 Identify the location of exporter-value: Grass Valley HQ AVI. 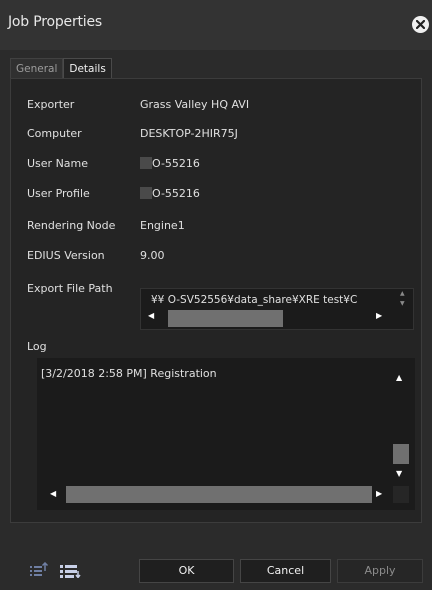
(195, 104).